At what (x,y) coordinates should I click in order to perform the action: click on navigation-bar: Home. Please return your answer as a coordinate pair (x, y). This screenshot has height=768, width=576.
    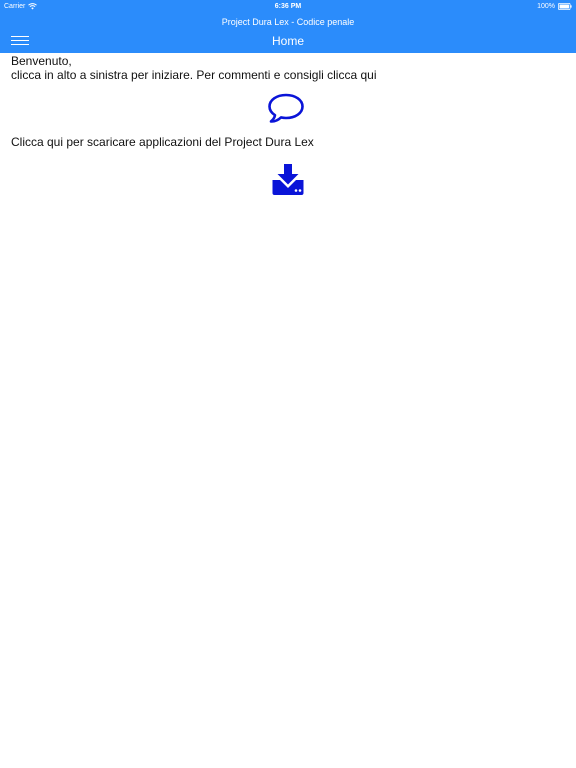
    Looking at the image, I should click on (288, 41).